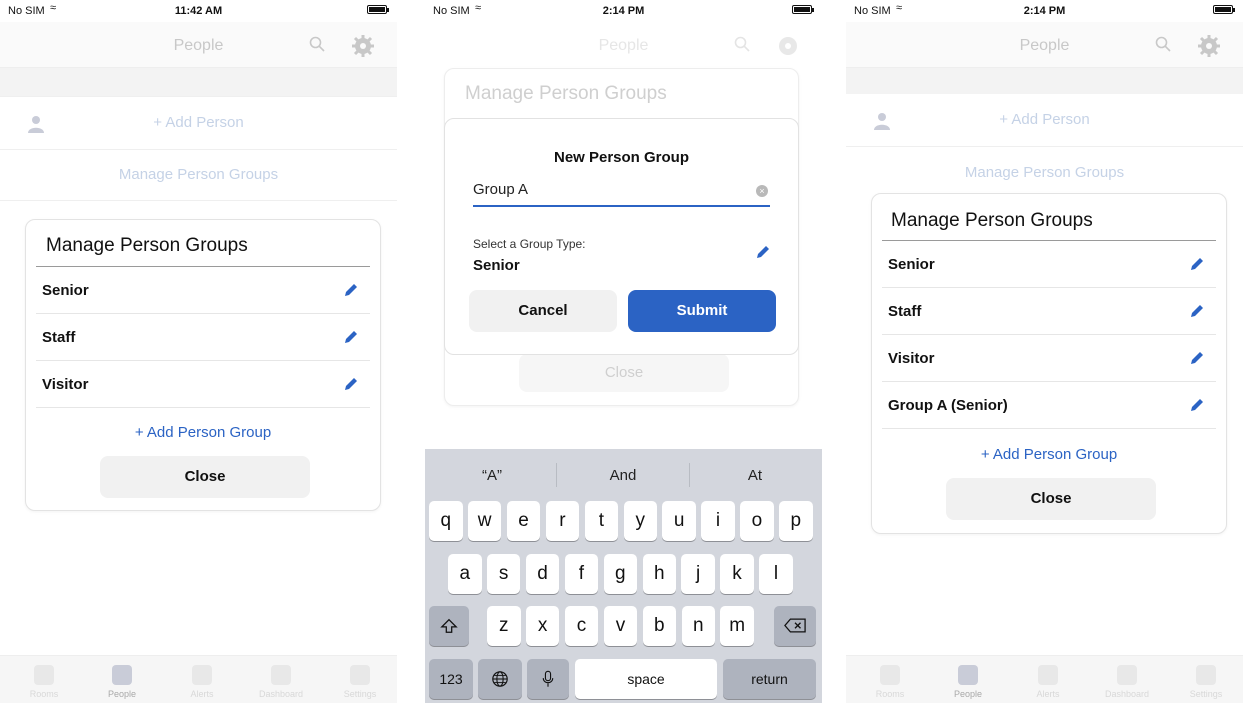  I want to click on backspace-icon, so click(795, 625).